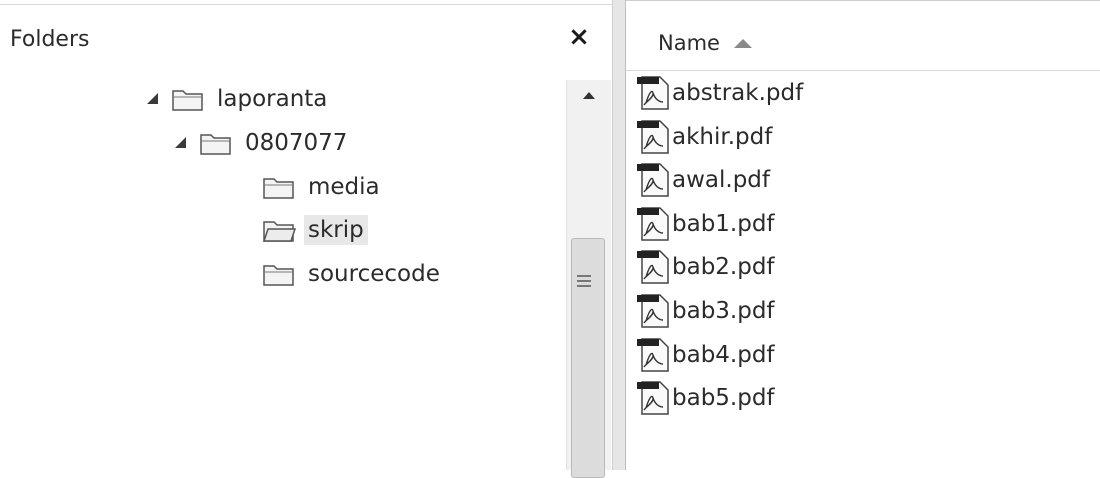  What do you see at coordinates (738, 93) in the screenshot?
I see `file-name: abstrak.pdf` at bounding box center [738, 93].